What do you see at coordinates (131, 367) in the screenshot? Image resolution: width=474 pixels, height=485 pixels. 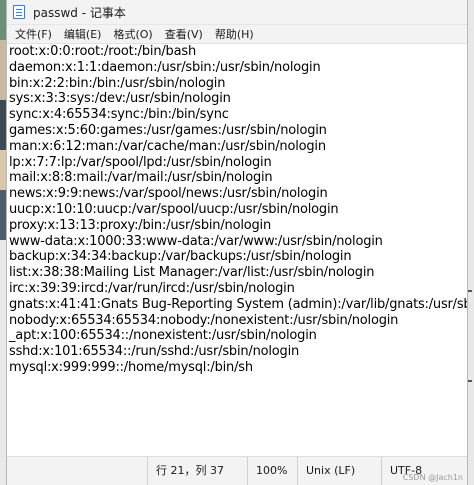 I see `text-line: mysql:x:999:999::/home/mysql:/bin/sh` at bounding box center [131, 367].